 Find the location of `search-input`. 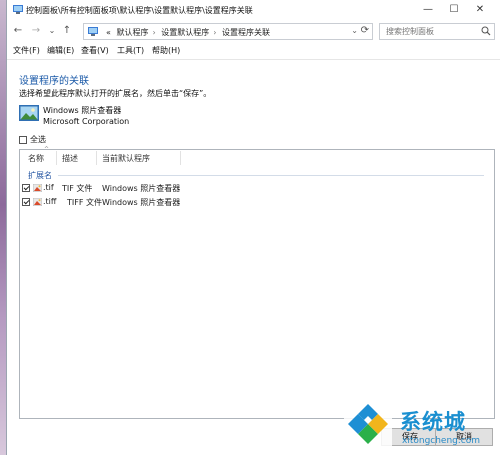

search-input is located at coordinates (431, 31).